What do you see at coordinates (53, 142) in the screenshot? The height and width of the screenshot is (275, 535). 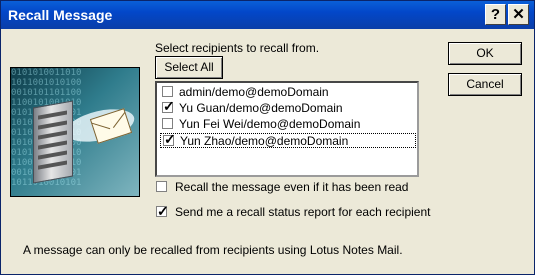 I see `server-icon` at bounding box center [53, 142].